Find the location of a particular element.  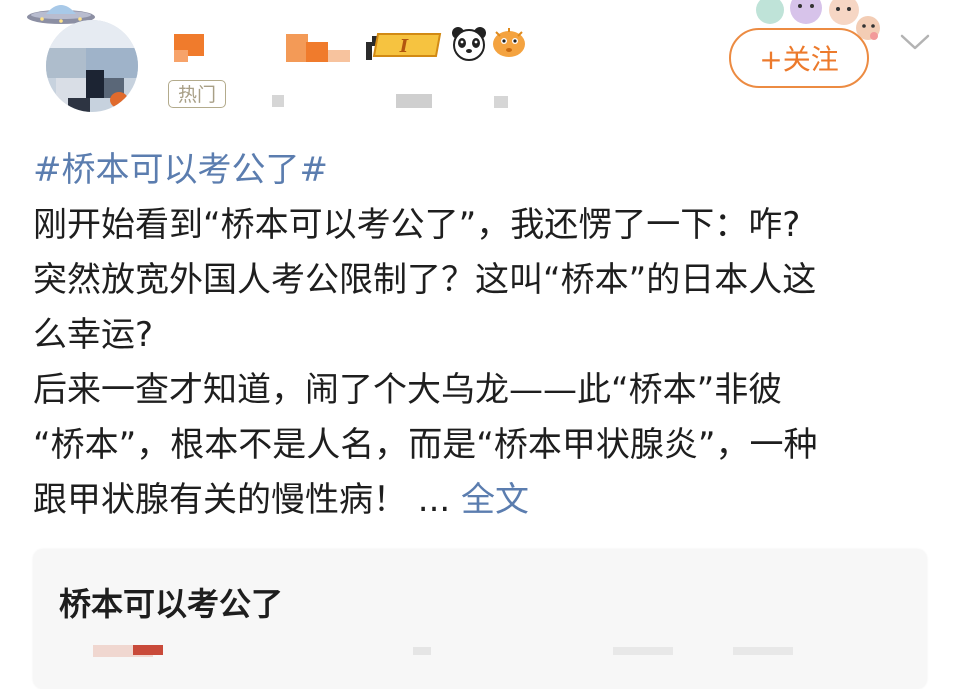

chevron-down-icon is located at coordinates (915, 42).